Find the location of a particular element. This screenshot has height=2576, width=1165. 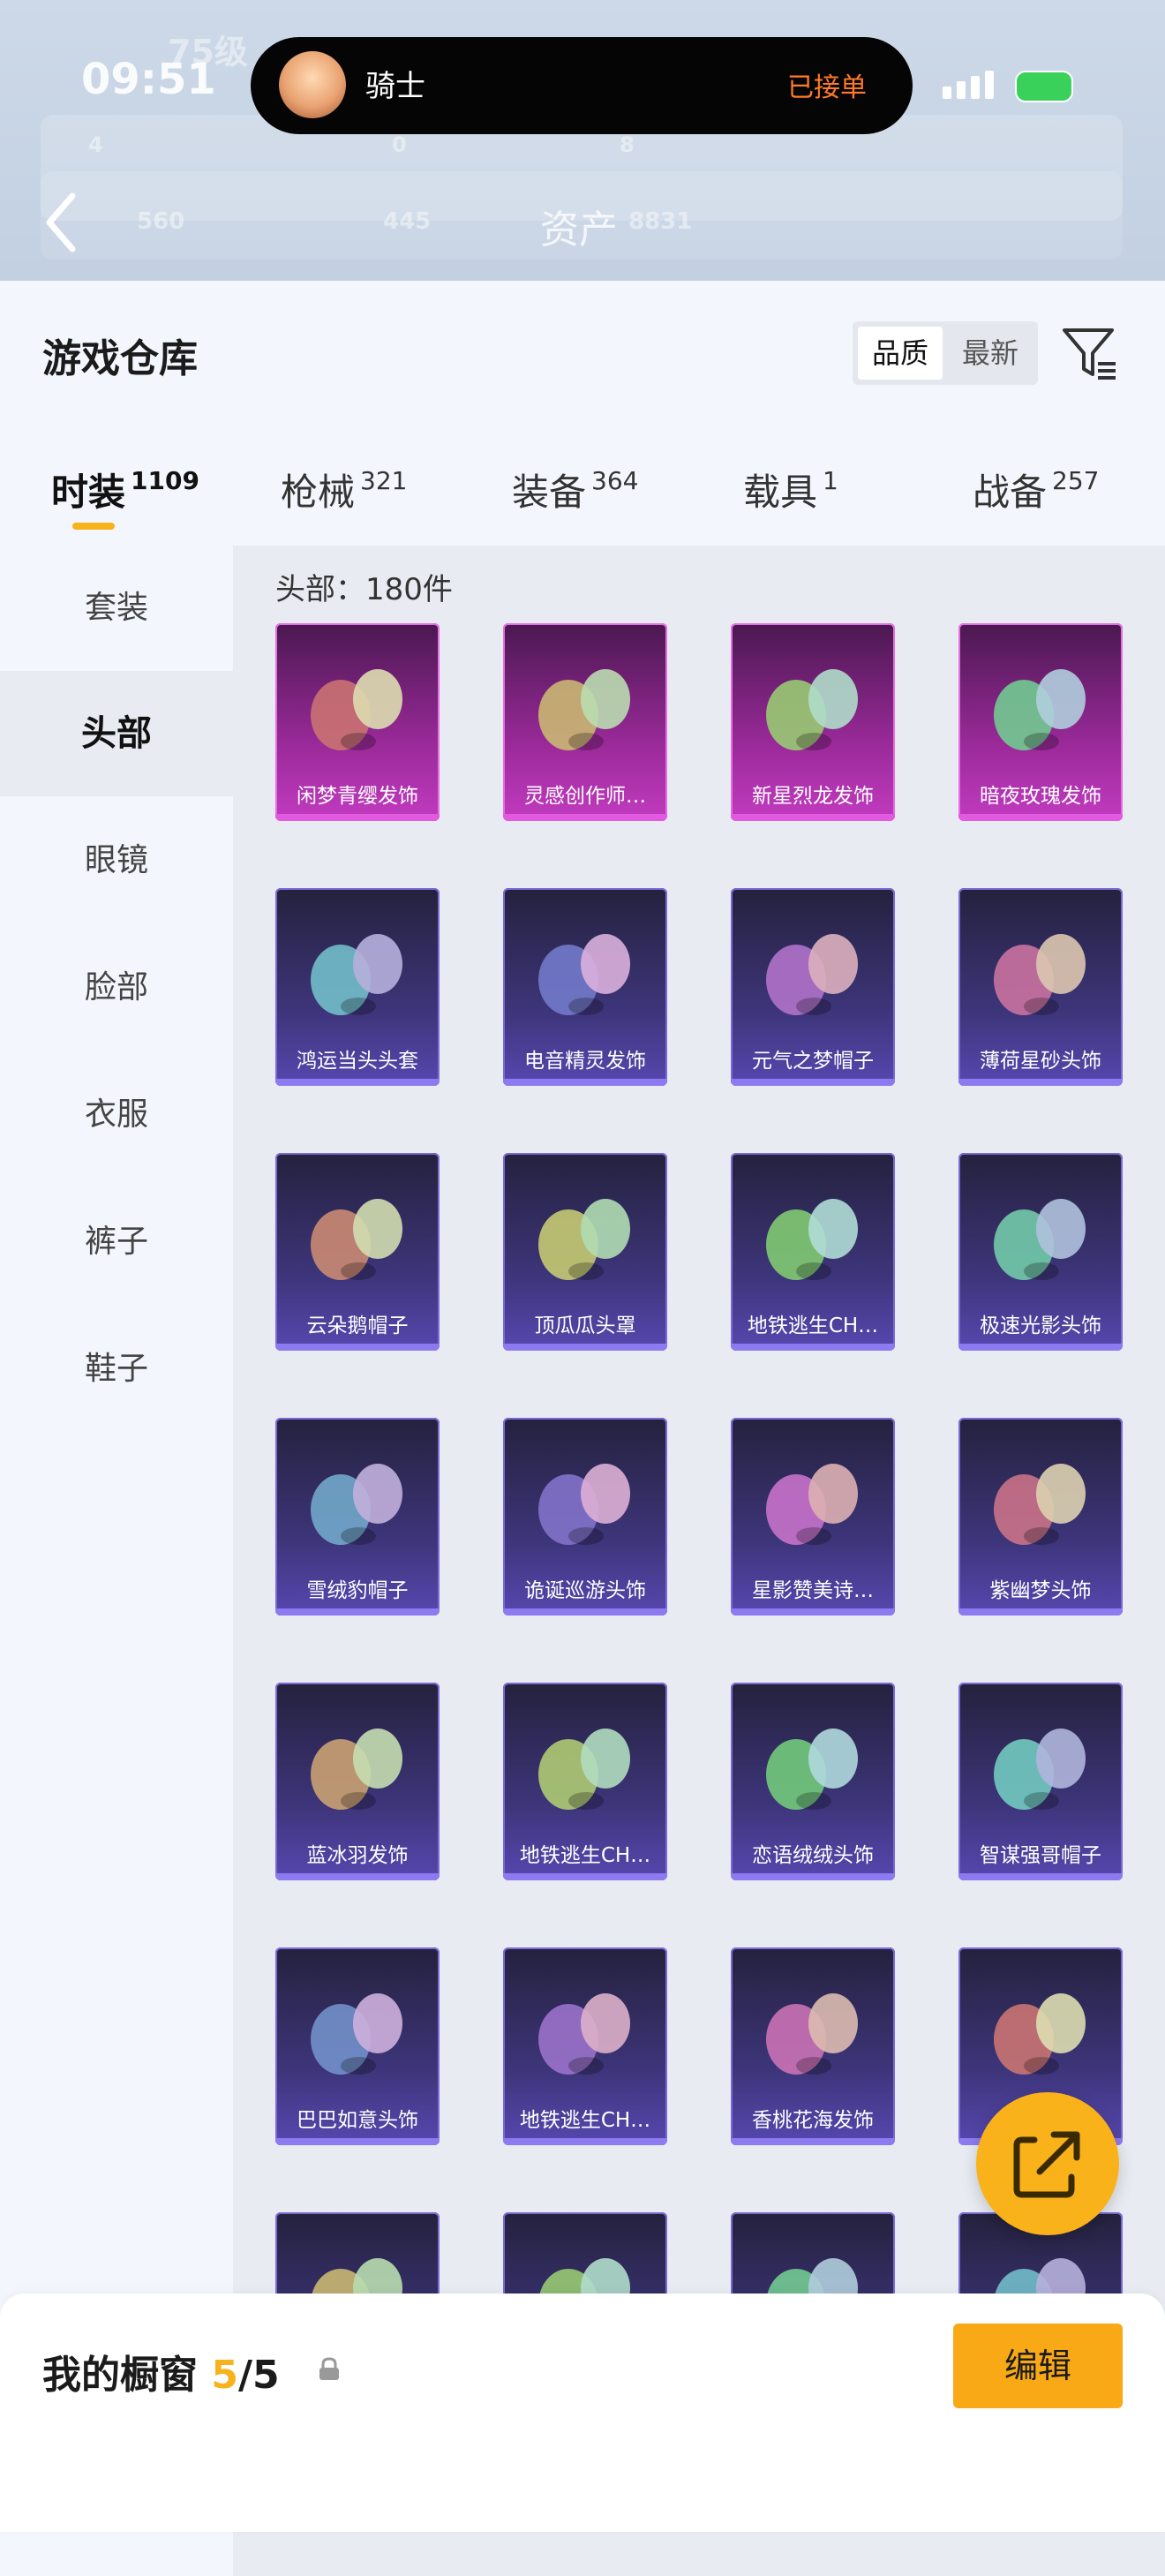

sidebar-item-head: 头部 is located at coordinates (116, 734).